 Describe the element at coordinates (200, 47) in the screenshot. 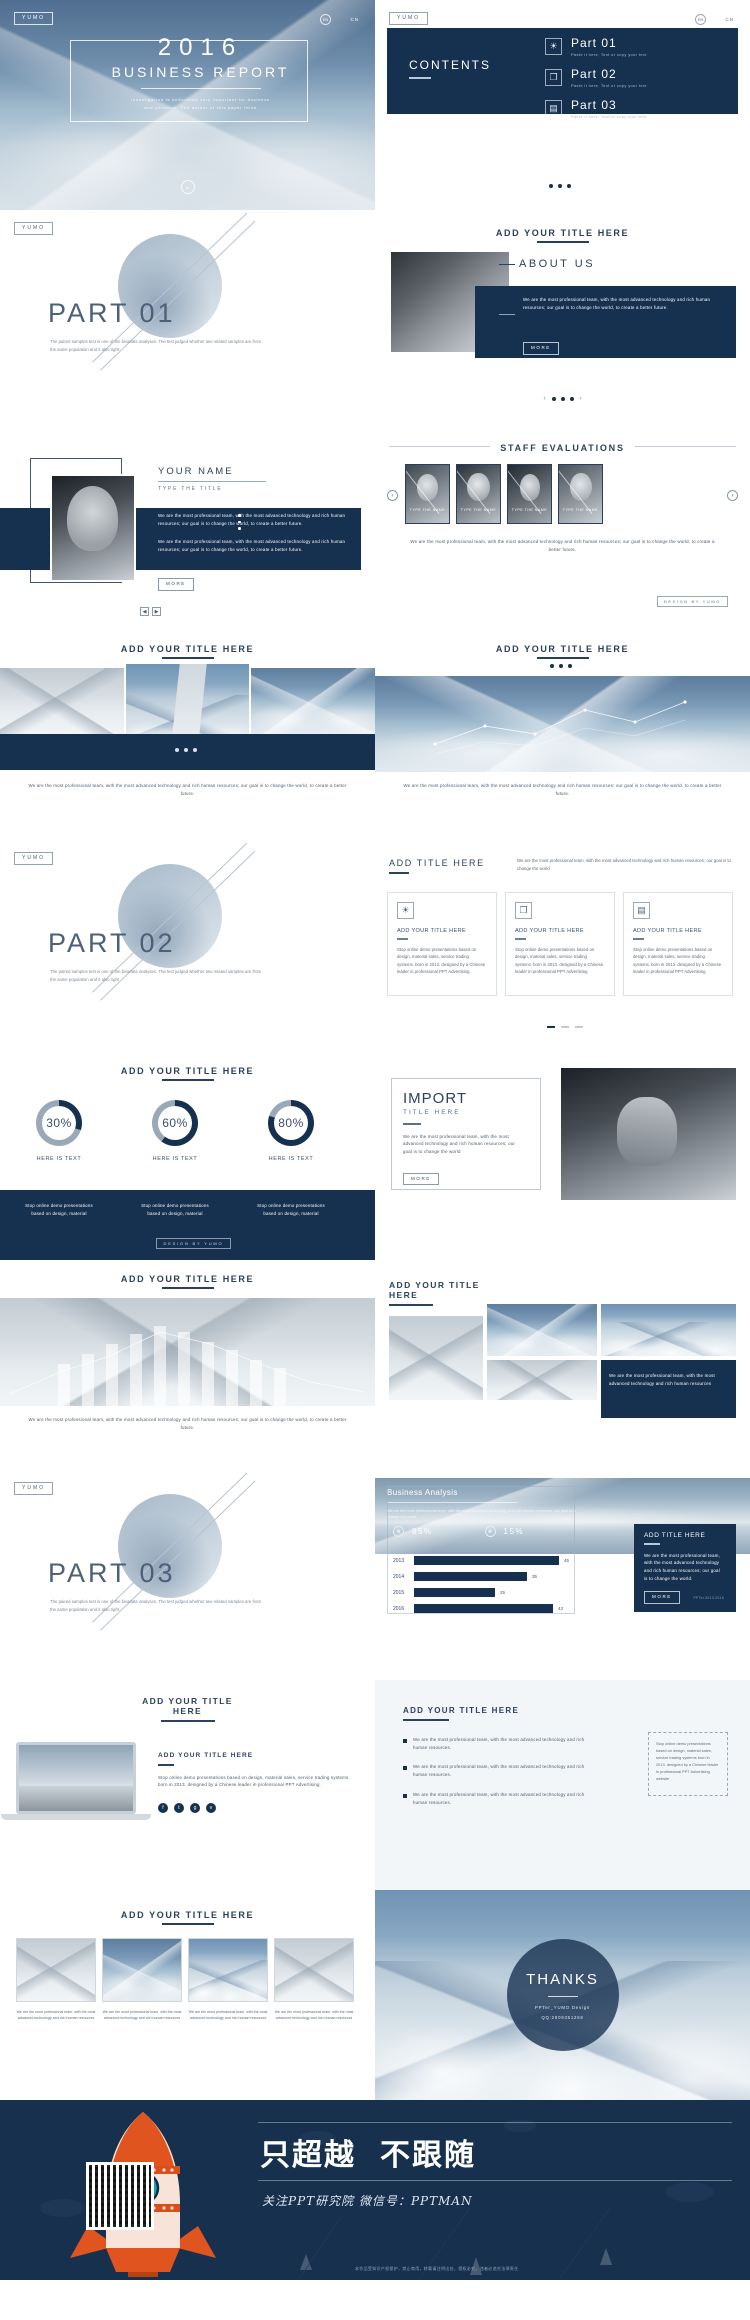

I see `cover-year: 2016` at that location.